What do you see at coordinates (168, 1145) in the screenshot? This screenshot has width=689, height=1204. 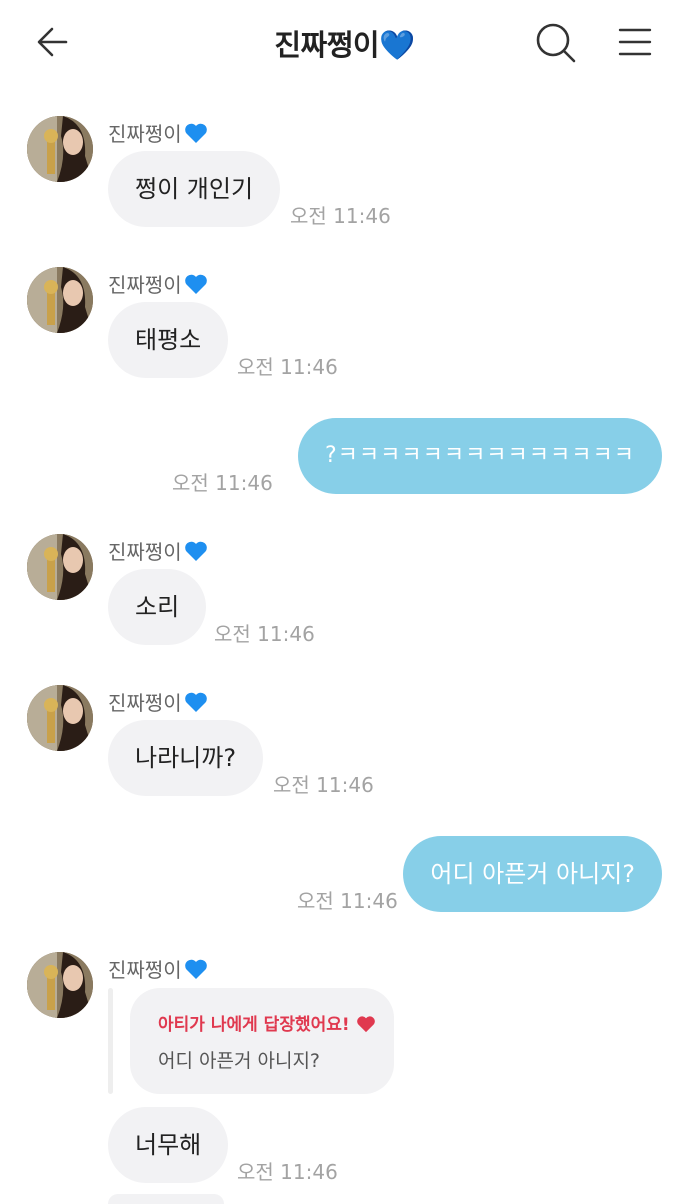 I see `message-bubble: 너무해` at bounding box center [168, 1145].